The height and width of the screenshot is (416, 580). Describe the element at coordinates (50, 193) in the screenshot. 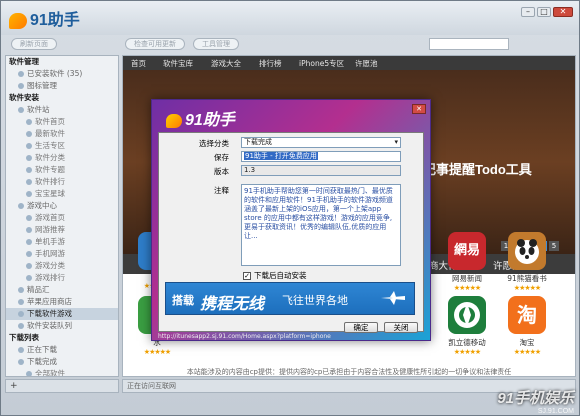

I see `sidebar-item-label: 宝宝星球` at that location.